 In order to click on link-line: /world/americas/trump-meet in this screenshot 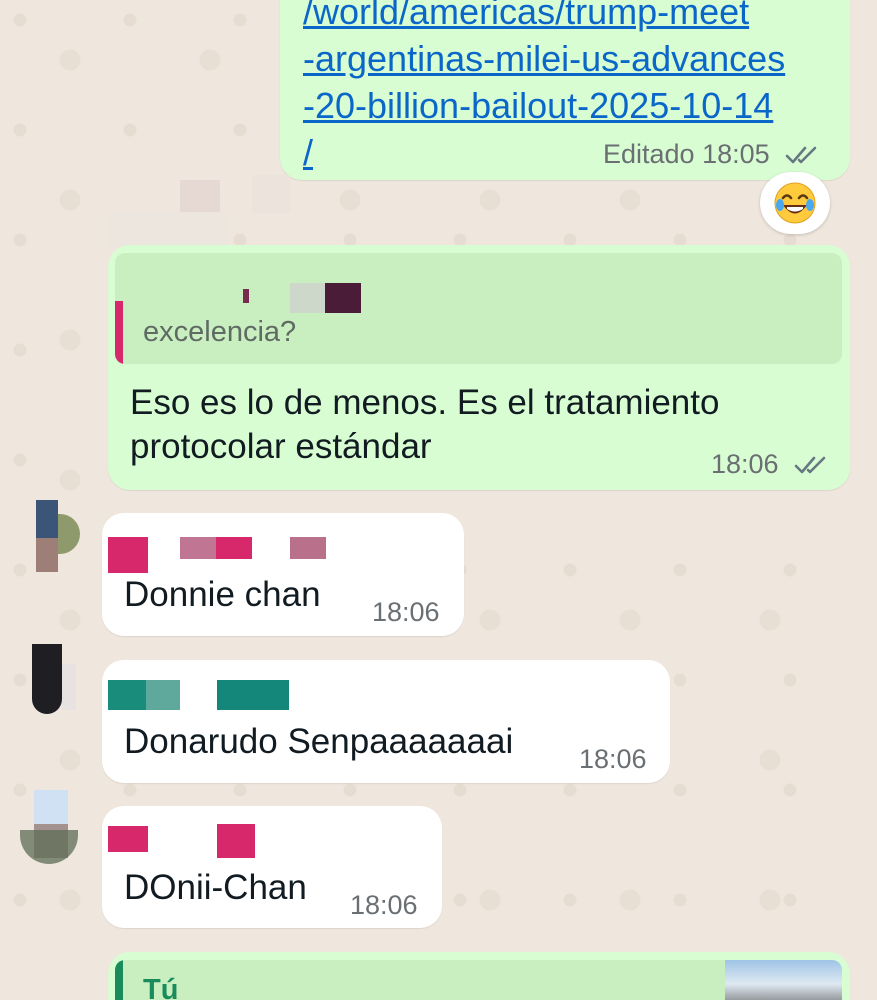, I will do `click(526, 16)`.